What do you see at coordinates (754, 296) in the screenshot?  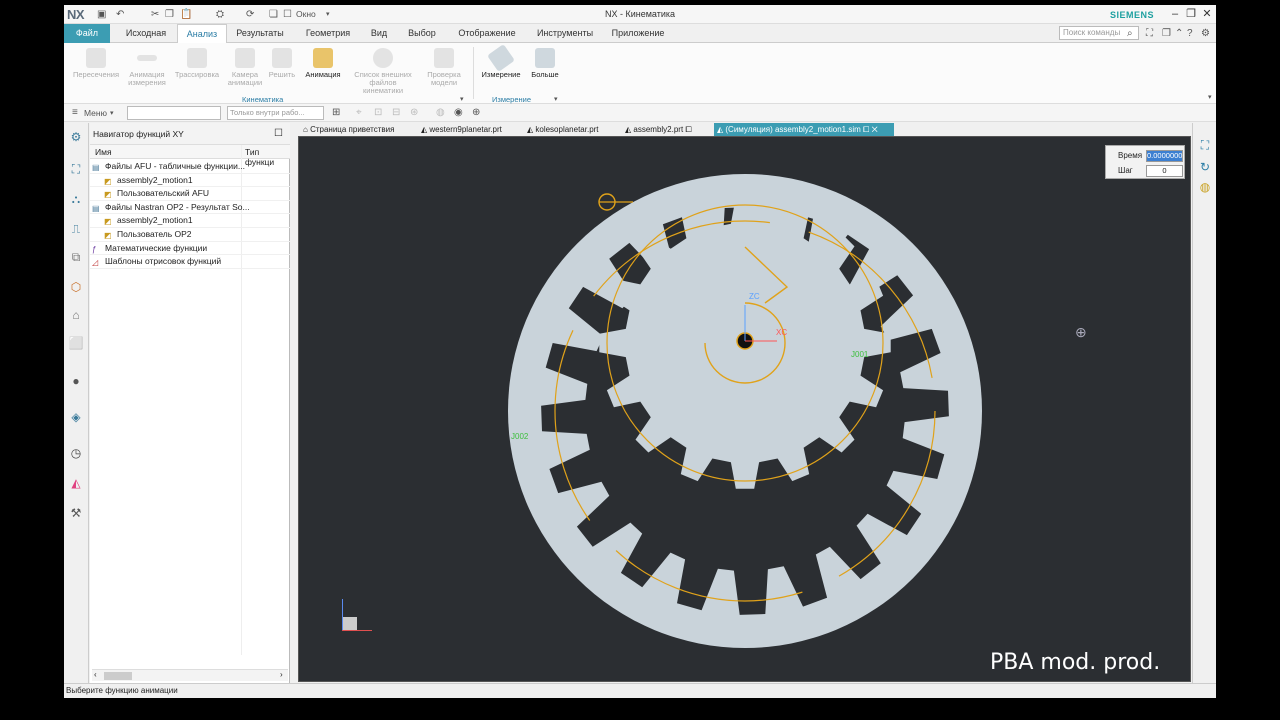 I see `zc-axis-label: ZC` at bounding box center [754, 296].